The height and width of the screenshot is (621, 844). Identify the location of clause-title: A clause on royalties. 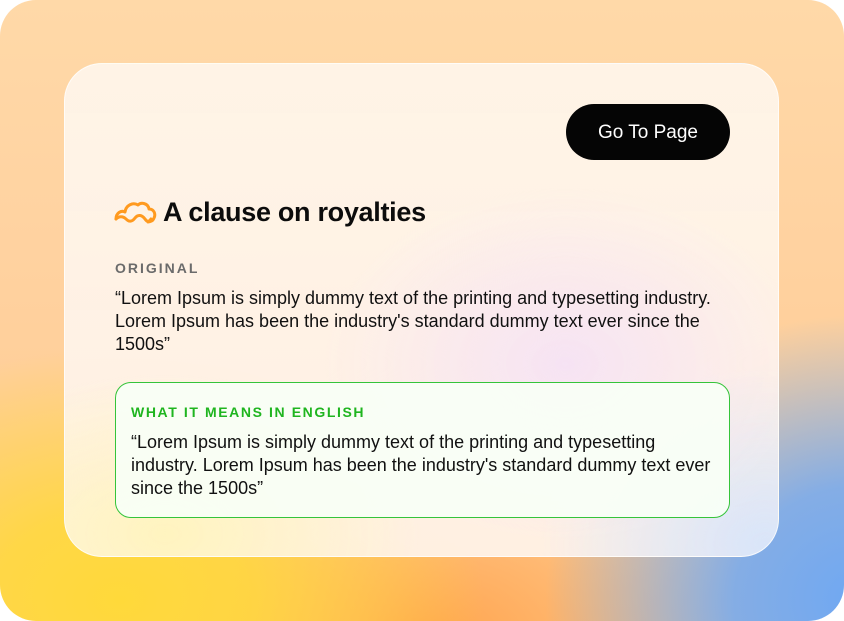
(294, 211).